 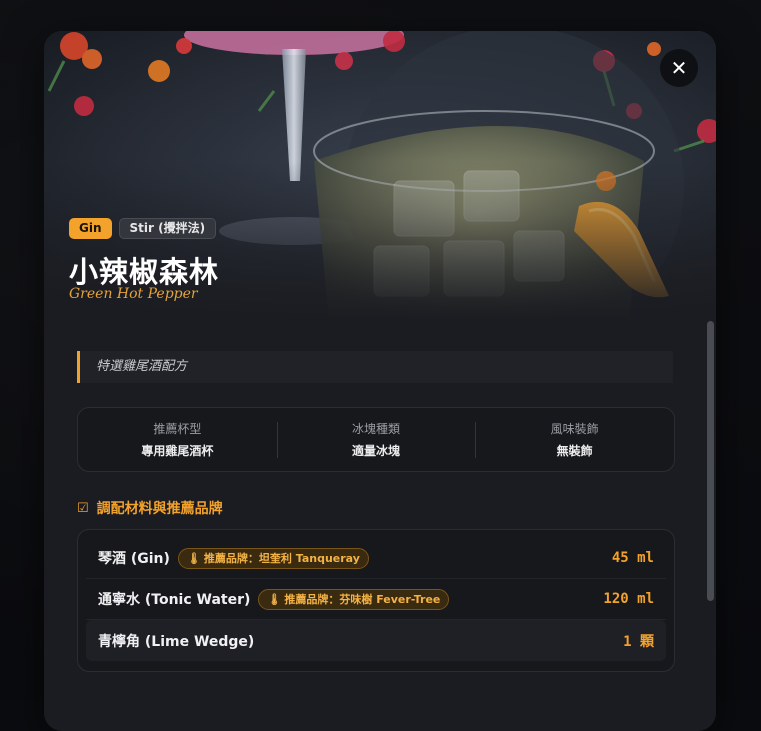 I want to click on ingredients-heading: ☑︎ 調配材料與推薦品牌, so click(x=150, y=508).